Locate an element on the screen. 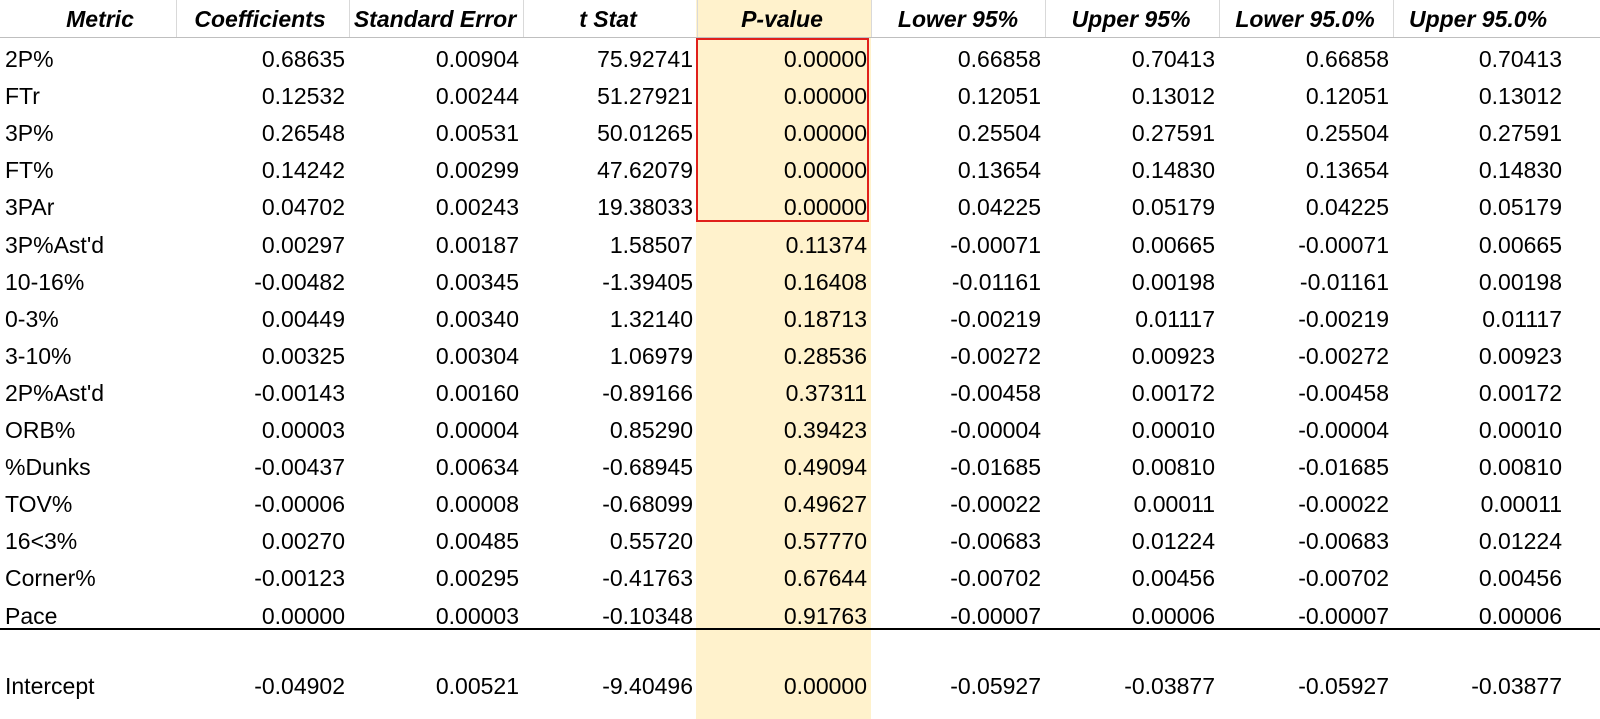  cell-t-stat: 0.55720 is located at coordinates (651, 541).